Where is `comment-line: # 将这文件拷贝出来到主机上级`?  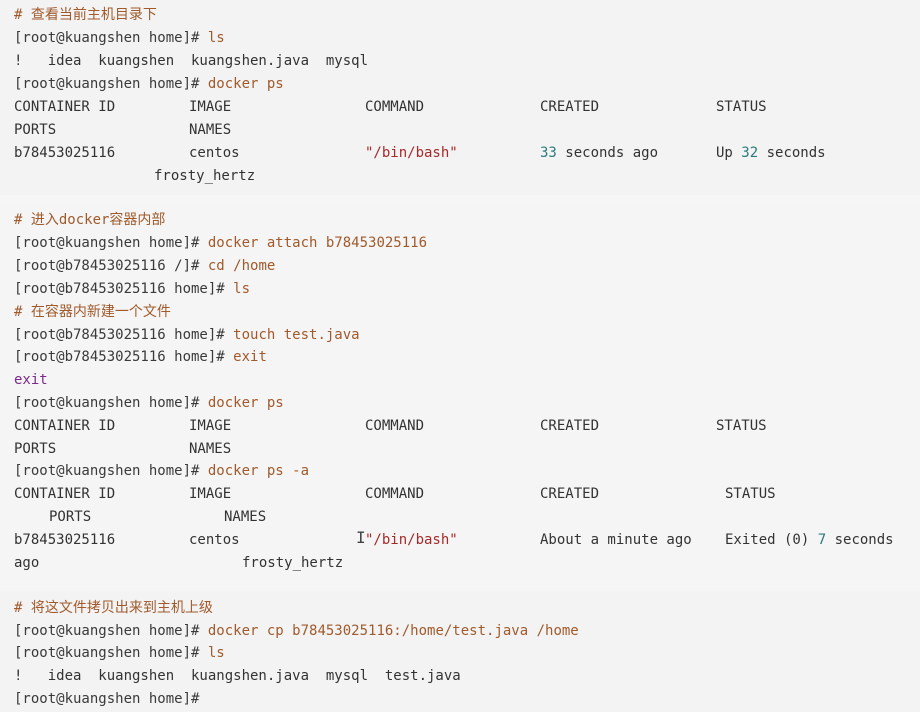
comment-line: # 将这文件拷贝出来到主机上级 is located at coordinates (113, 608).